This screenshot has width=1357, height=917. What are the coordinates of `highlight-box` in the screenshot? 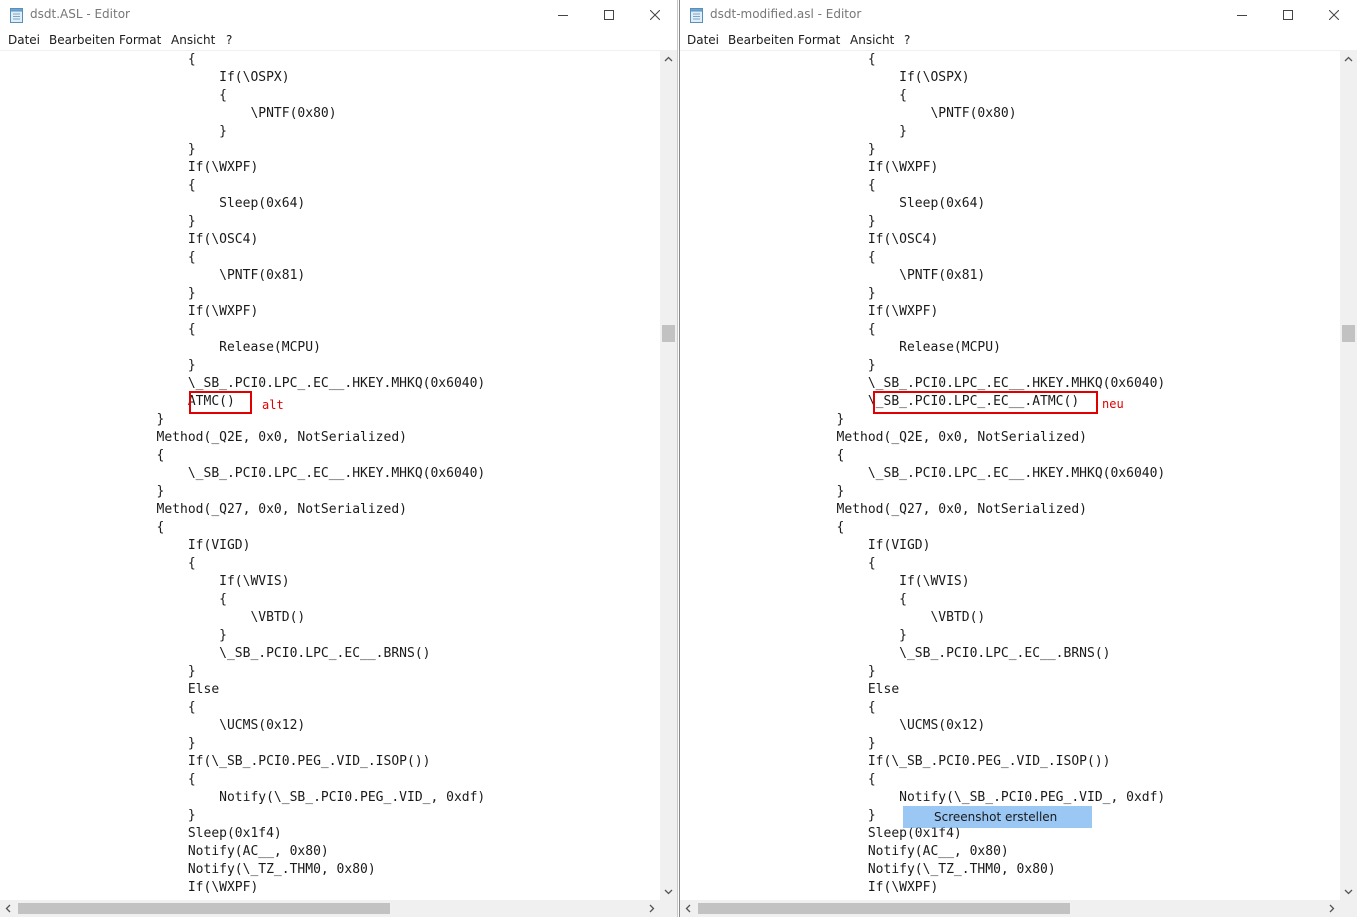 It's located at (985, 402).